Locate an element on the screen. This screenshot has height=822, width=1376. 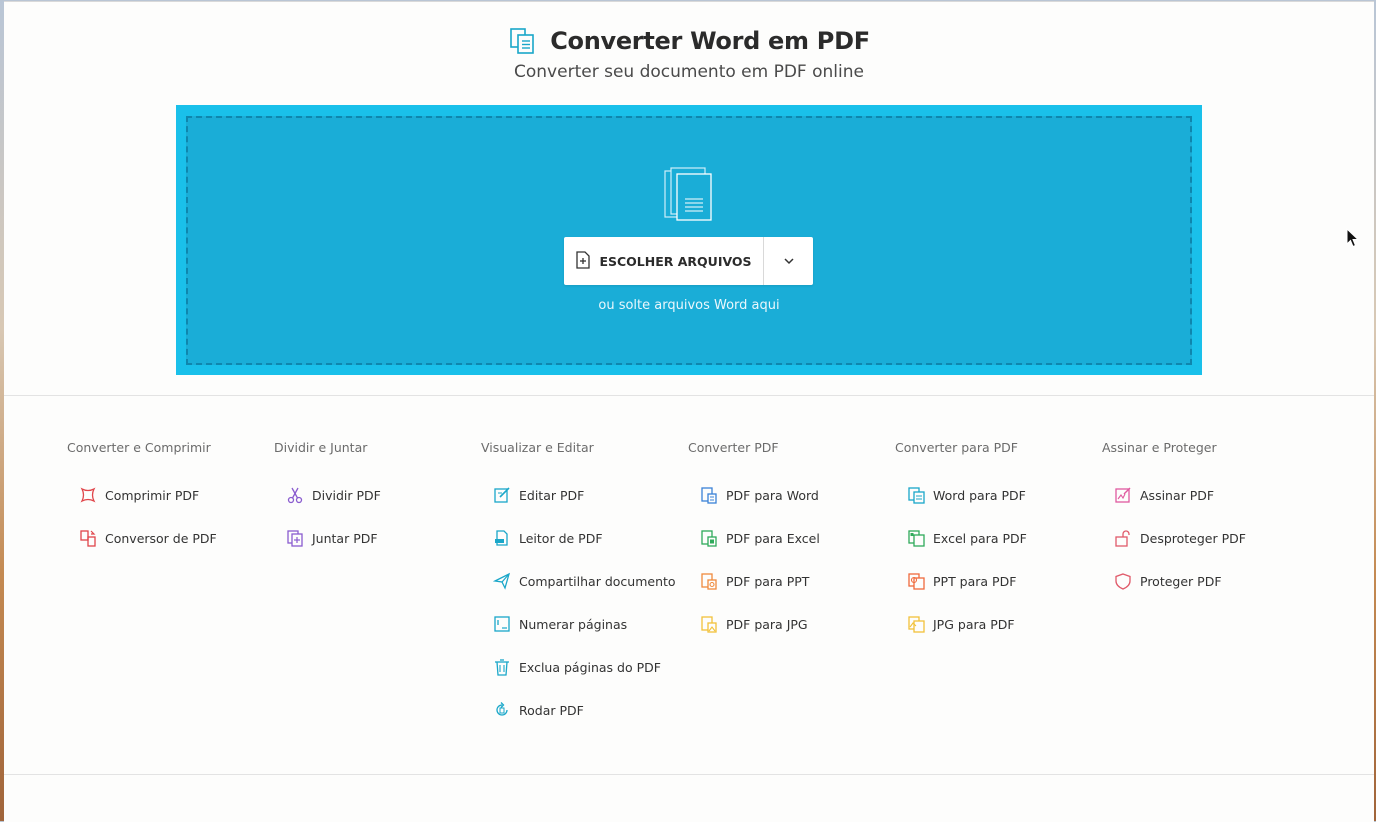
numbering-icon is located at coordinates (502, 624).